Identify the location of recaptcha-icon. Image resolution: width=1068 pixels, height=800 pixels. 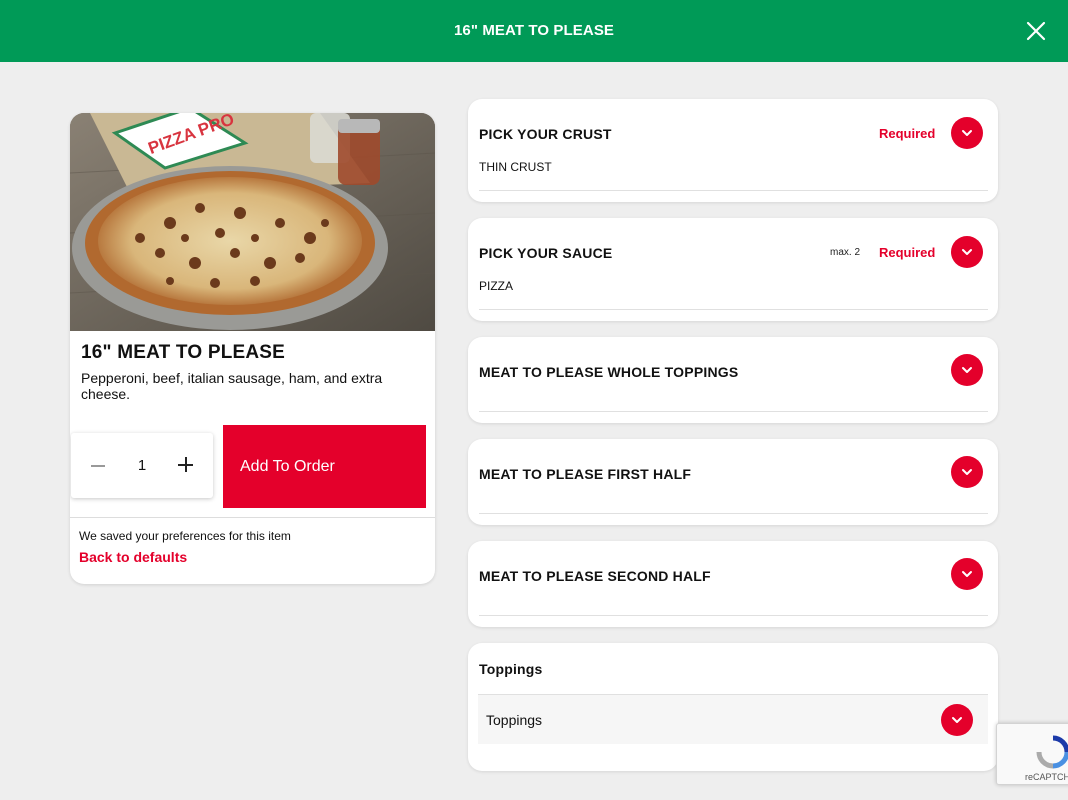
(1052, 752).